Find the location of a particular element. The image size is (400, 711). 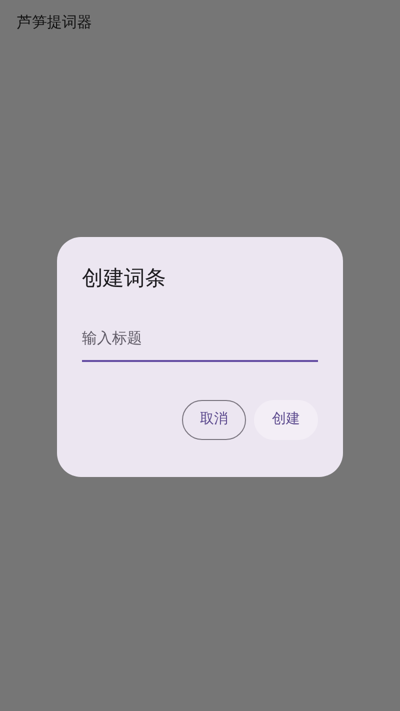

create-button: 创建 is located at coordinates (286, 420).